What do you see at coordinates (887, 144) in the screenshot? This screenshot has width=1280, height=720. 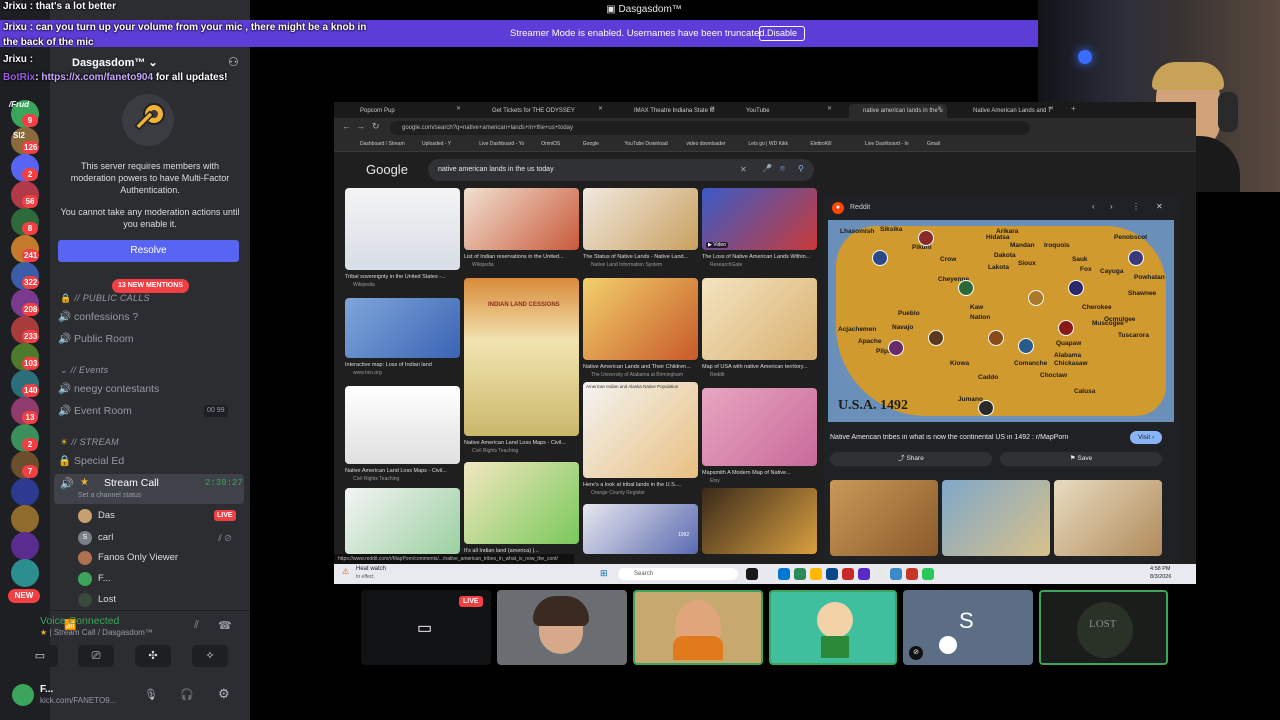 I see `bookmark-item: Live Dashboard - In` at bounding box center [887, 144].